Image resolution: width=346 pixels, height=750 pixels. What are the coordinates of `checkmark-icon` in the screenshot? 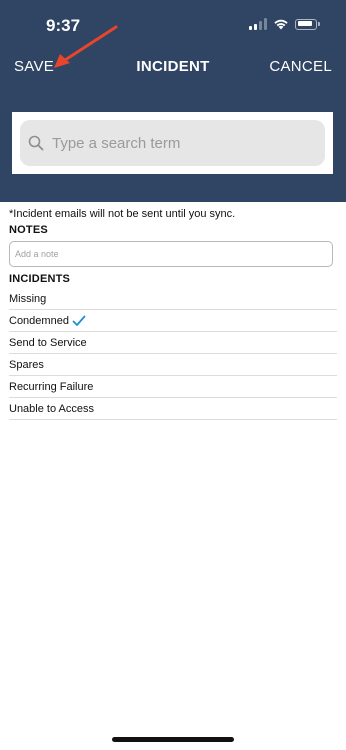 It's located at (79, 321).